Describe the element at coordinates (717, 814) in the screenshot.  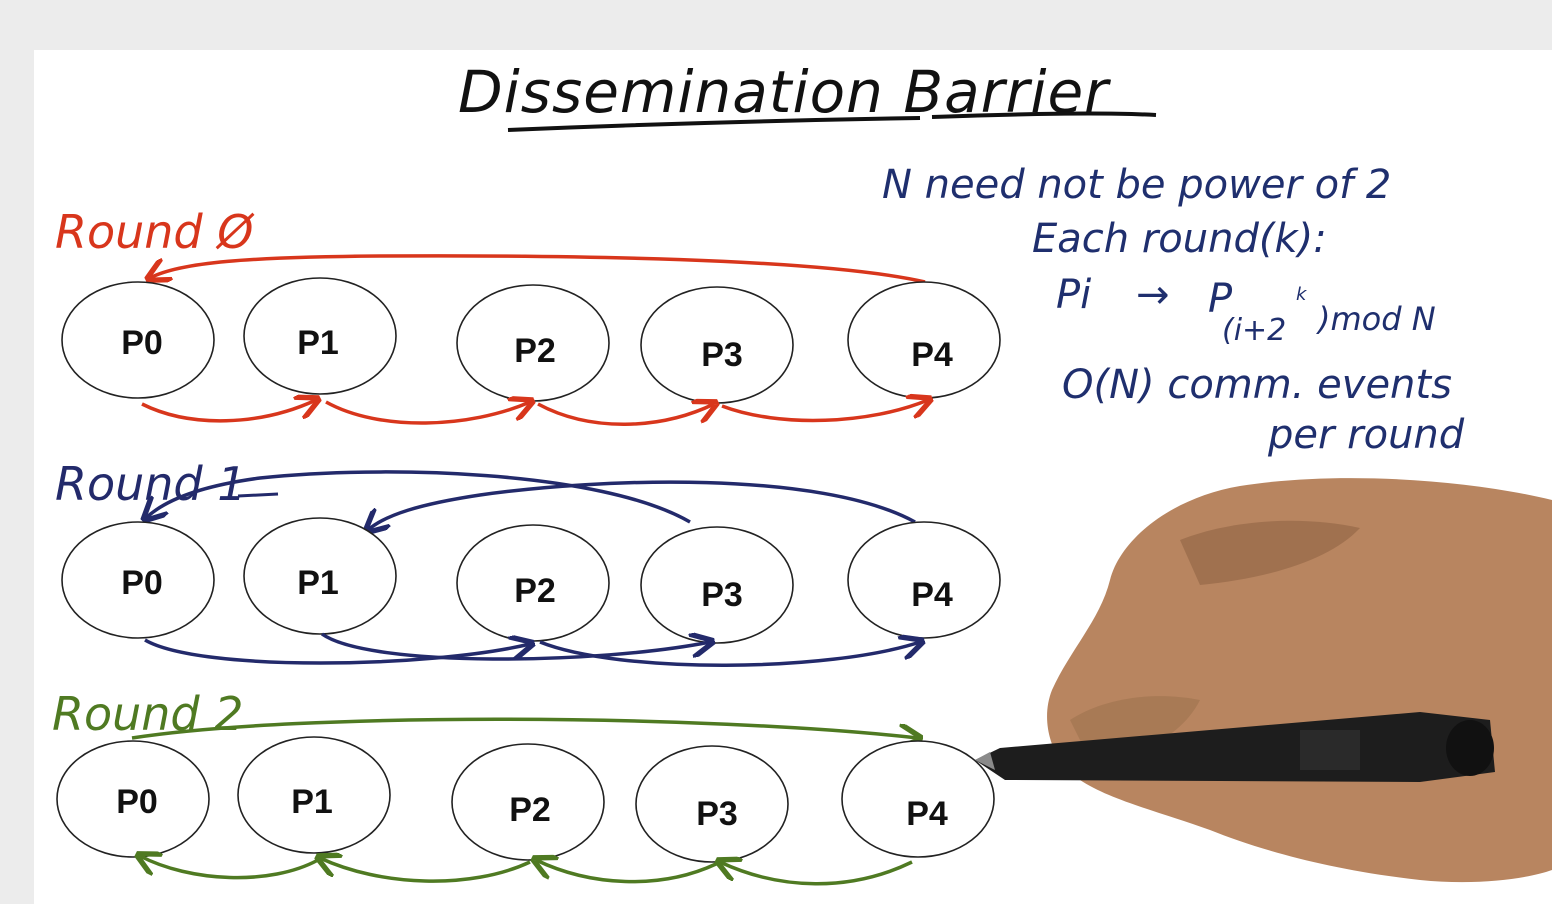
I see `round-2-node-p3-label: P3` at that location.